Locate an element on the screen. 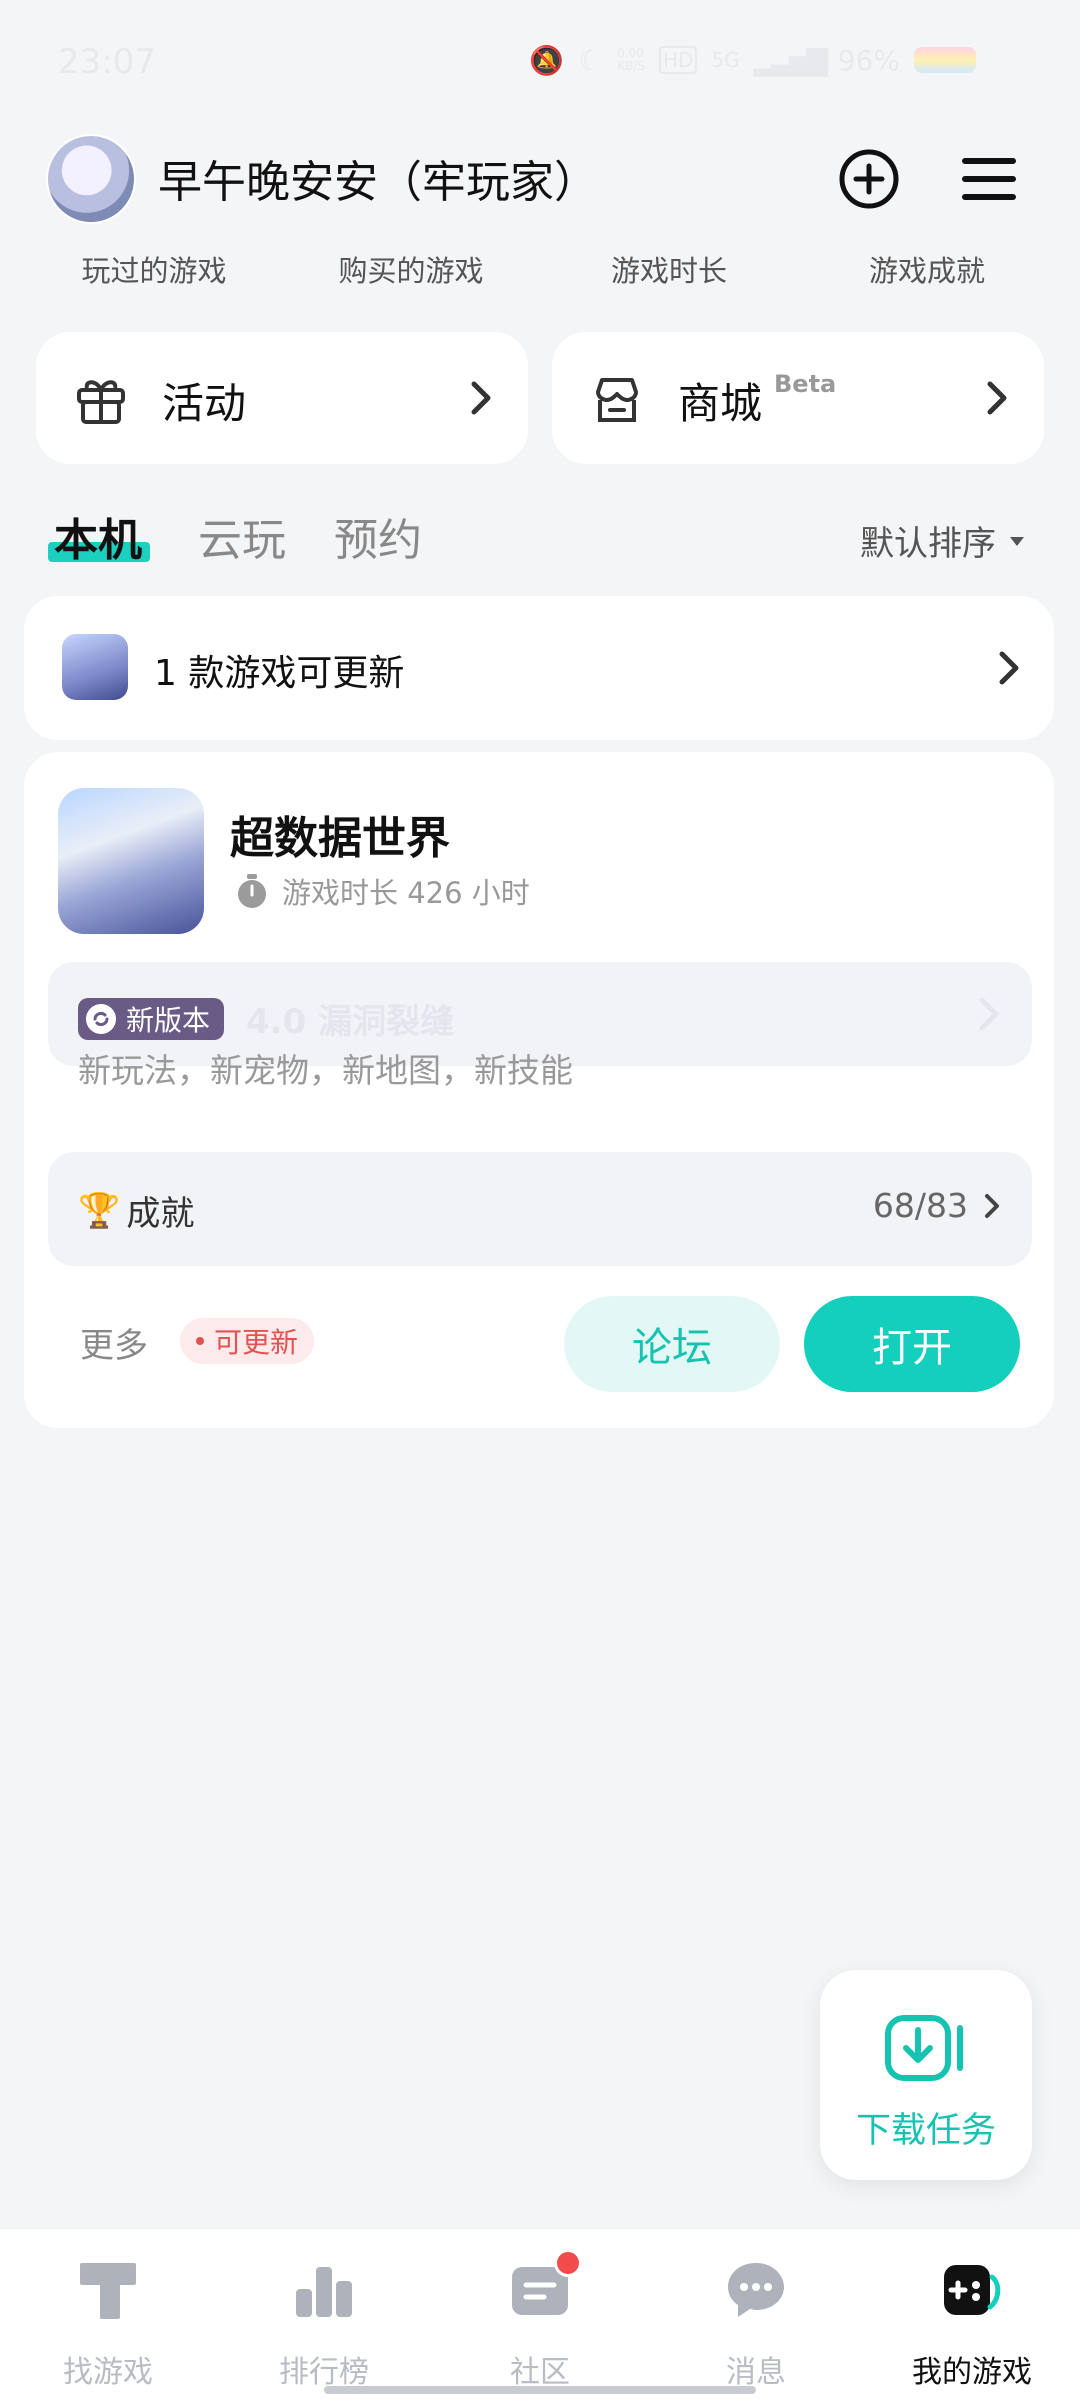 The width and height of the screenshot is (1080, 2401). menu-icon is located at coordinates (989, 179).